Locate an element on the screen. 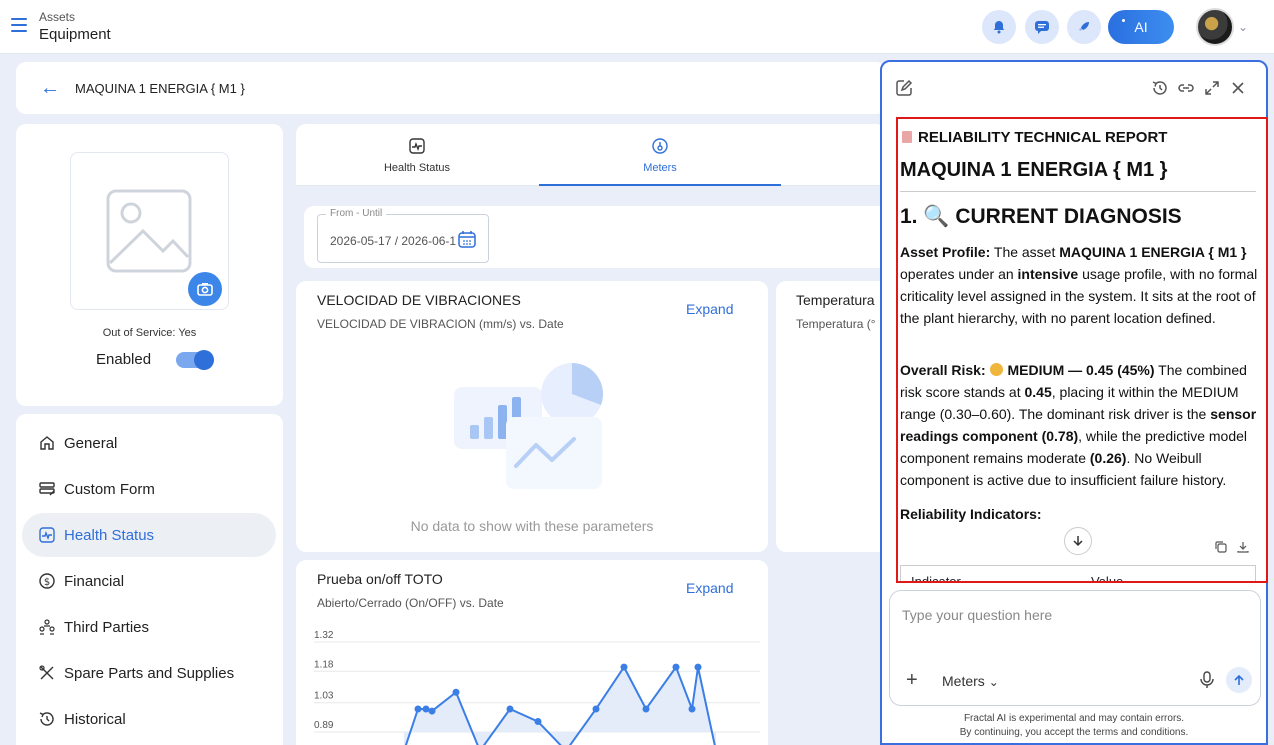 The image size is (1274, 745). link-icon is located at coordinates (1186, 88).